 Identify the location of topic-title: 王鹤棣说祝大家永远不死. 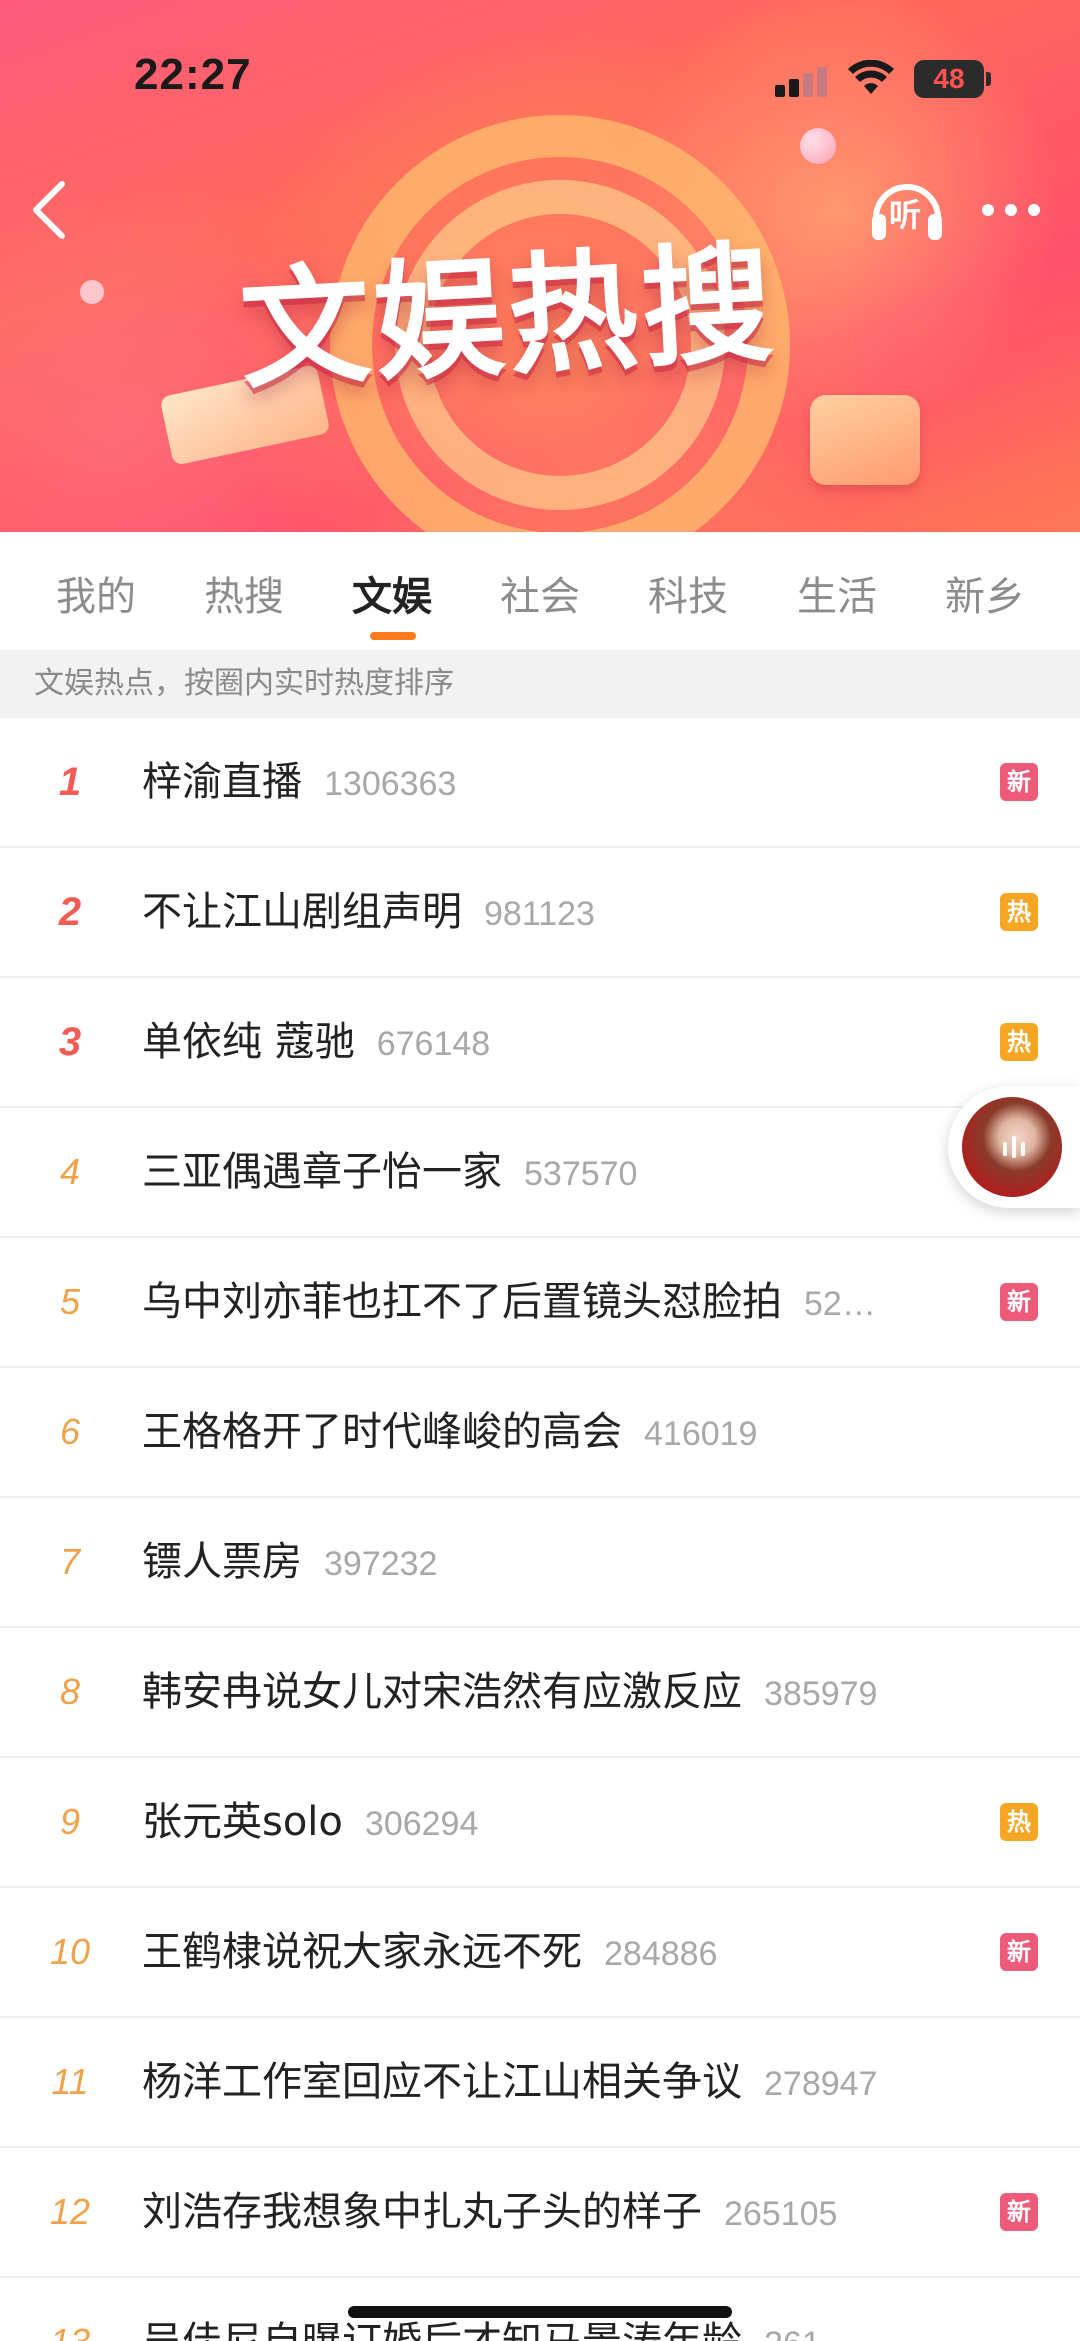
(362, 1952).